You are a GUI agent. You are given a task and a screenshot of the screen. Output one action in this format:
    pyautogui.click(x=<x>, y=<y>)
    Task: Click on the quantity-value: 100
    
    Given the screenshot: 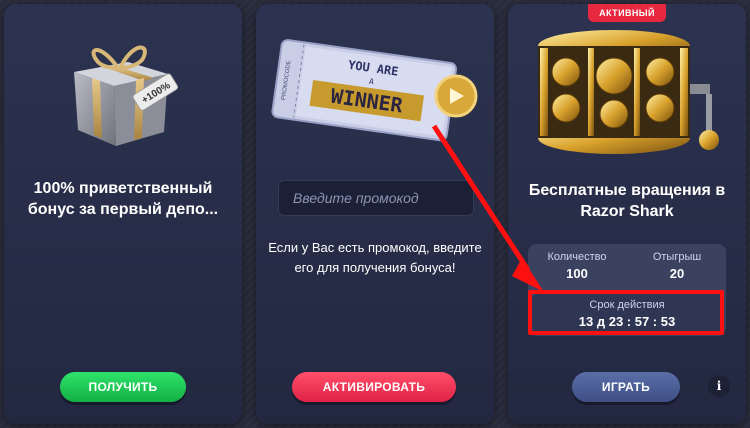 What is the action you would take?
    pyautogui.click(x=577, y=273)
    